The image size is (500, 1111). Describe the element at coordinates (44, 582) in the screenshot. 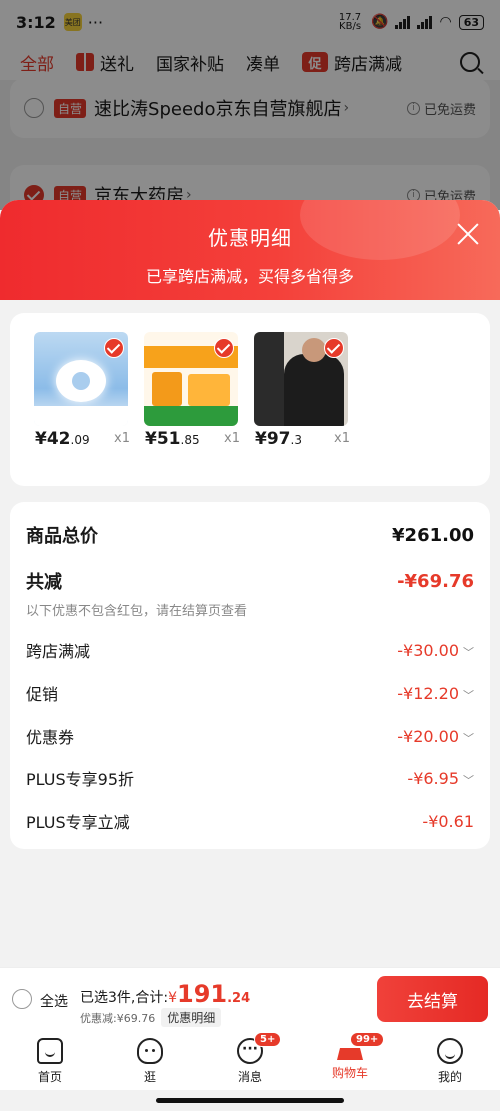

I see `reduce-label: 共减` at that location.